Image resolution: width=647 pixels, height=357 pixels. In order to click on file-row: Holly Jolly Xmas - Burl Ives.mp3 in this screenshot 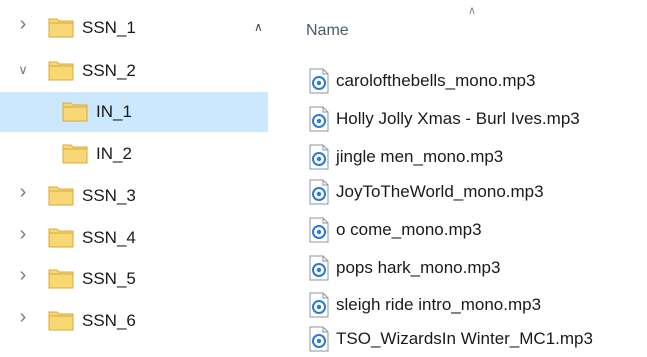, I will do `click(477, 119)`.